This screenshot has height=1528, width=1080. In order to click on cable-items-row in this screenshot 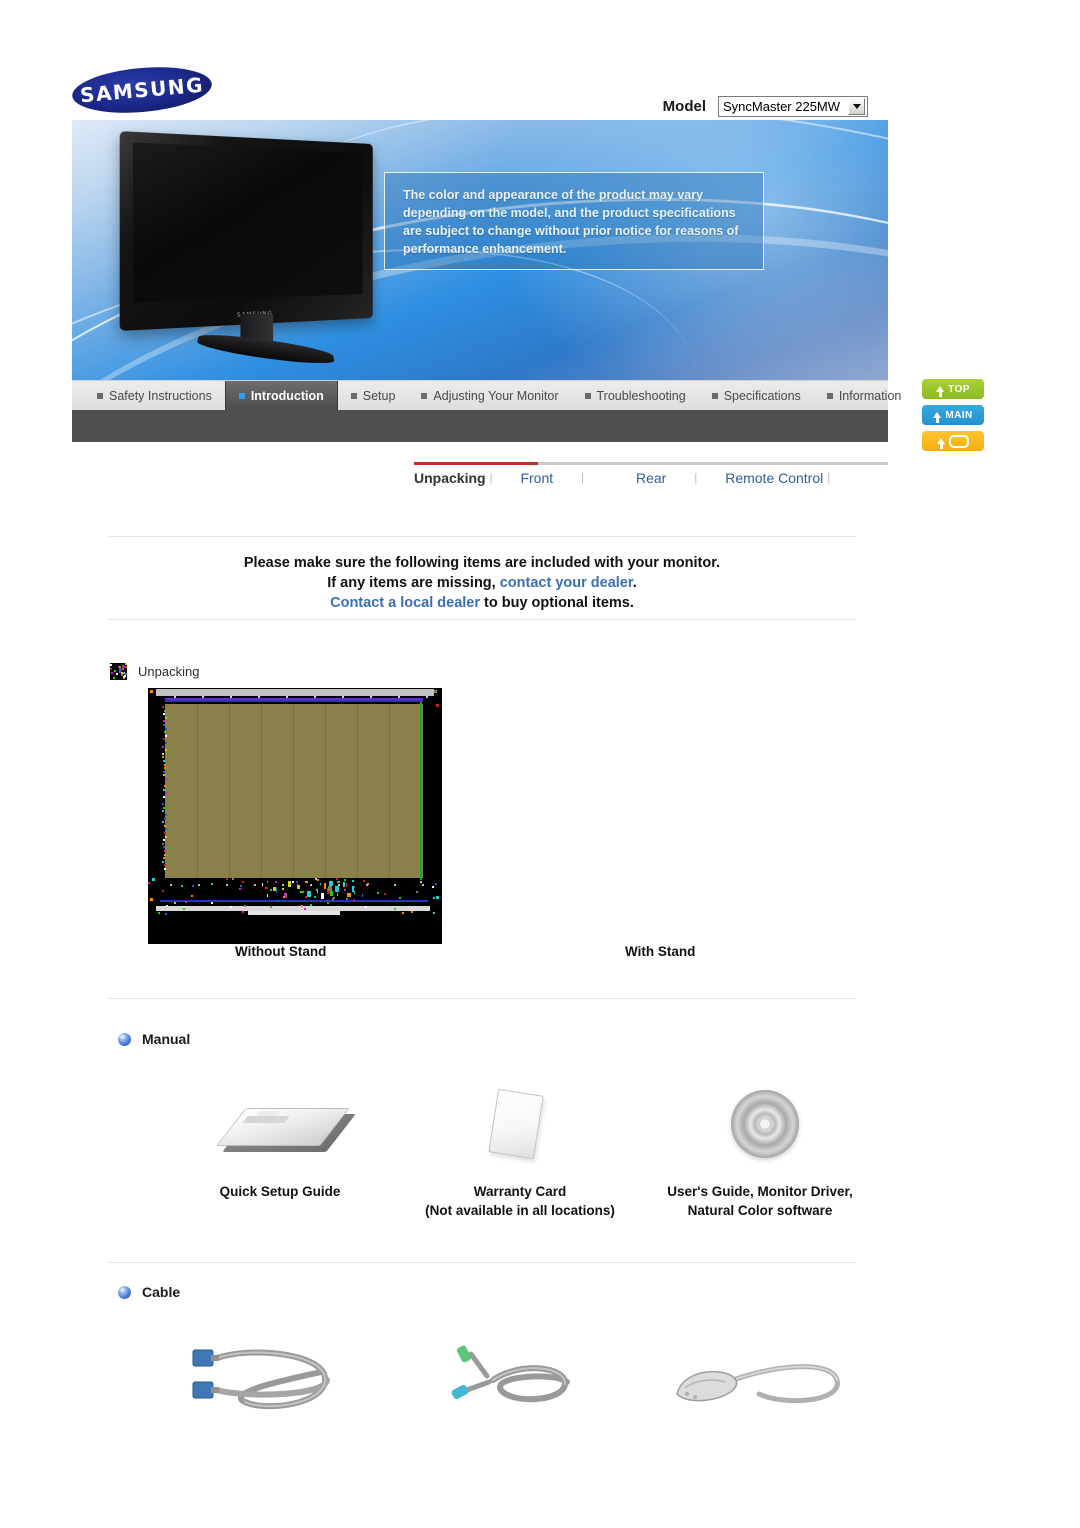, I will do `click(520, 1386)`.